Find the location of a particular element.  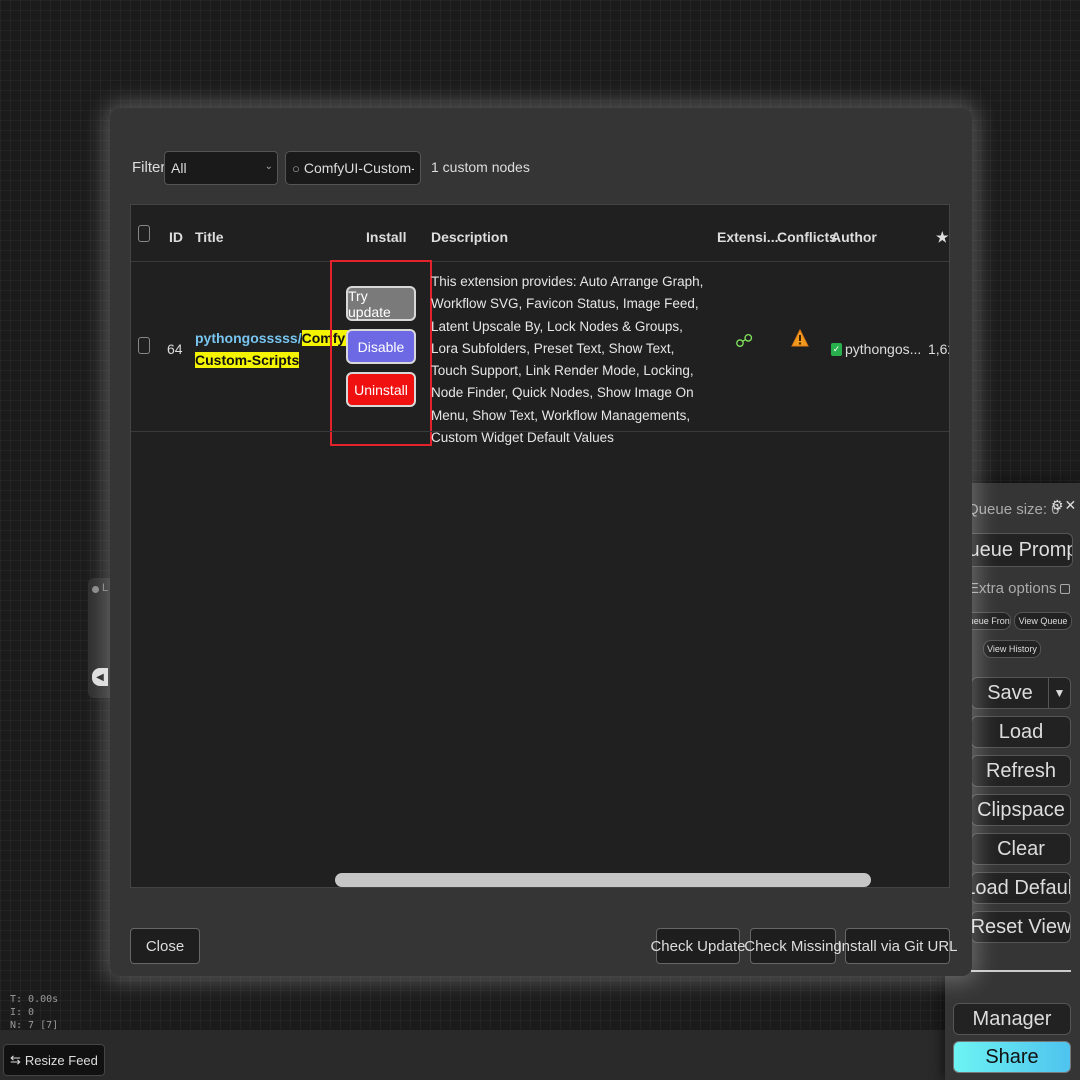

load-default-button: Load Default is located at coordinates (1021, 888).